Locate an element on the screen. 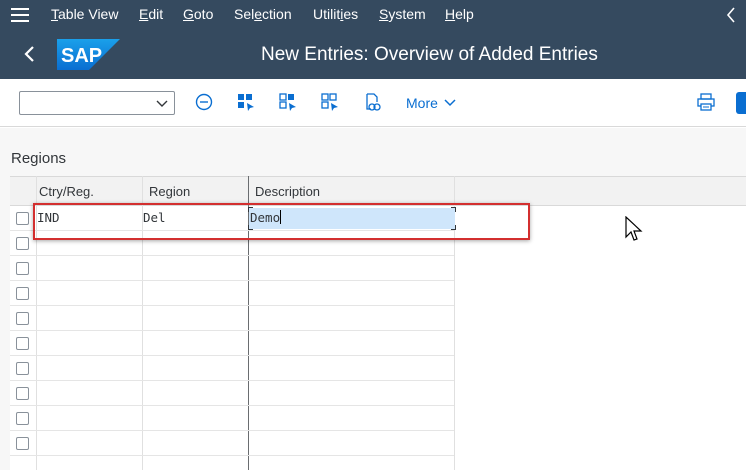 The height and width of the screenshot is (470, 746). column-header-description: Description is located at coordinates (287, 191).